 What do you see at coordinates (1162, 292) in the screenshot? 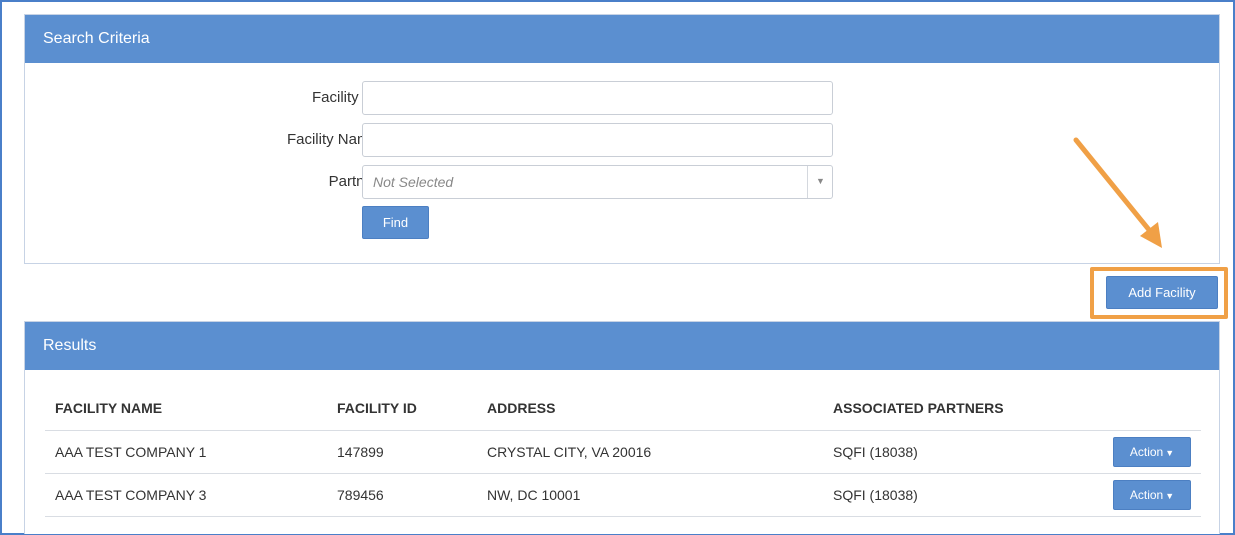
I see `add-facility-button: Add Facility` at bounding box center [1162, 292].